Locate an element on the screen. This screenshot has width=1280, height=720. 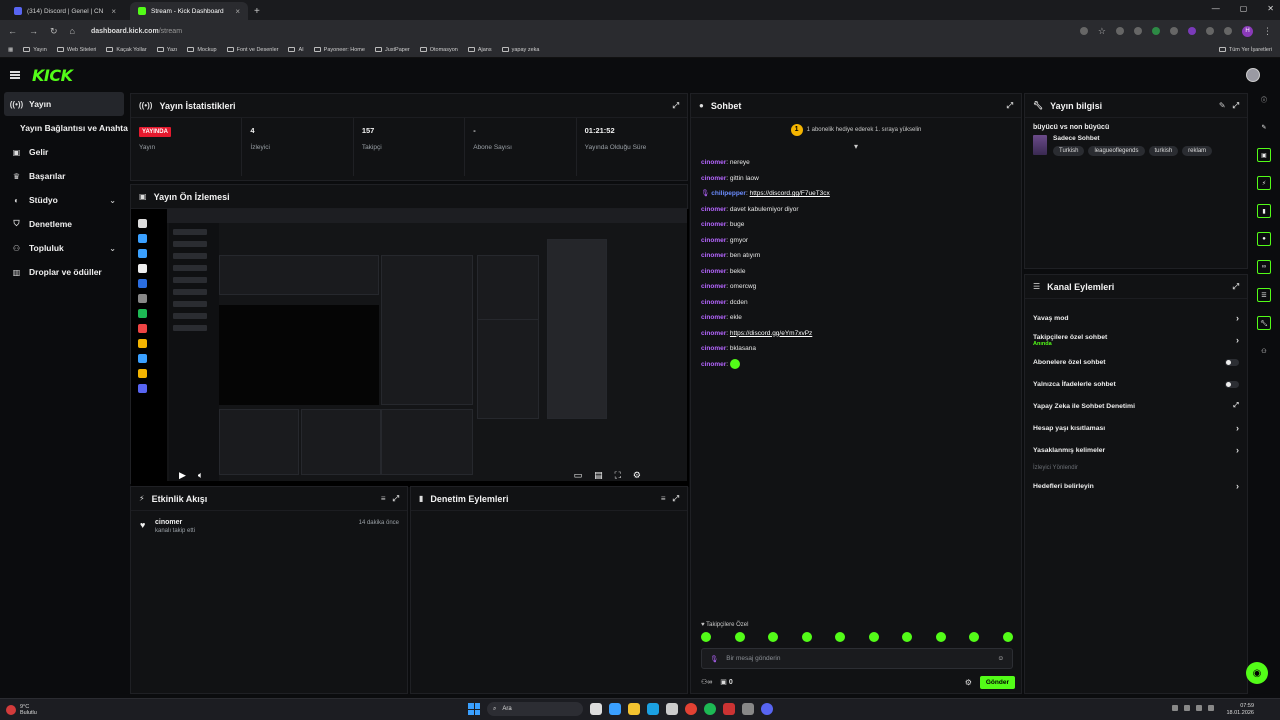
pinned-toggle-icon: ▾ is located at coordinates (856, 146).